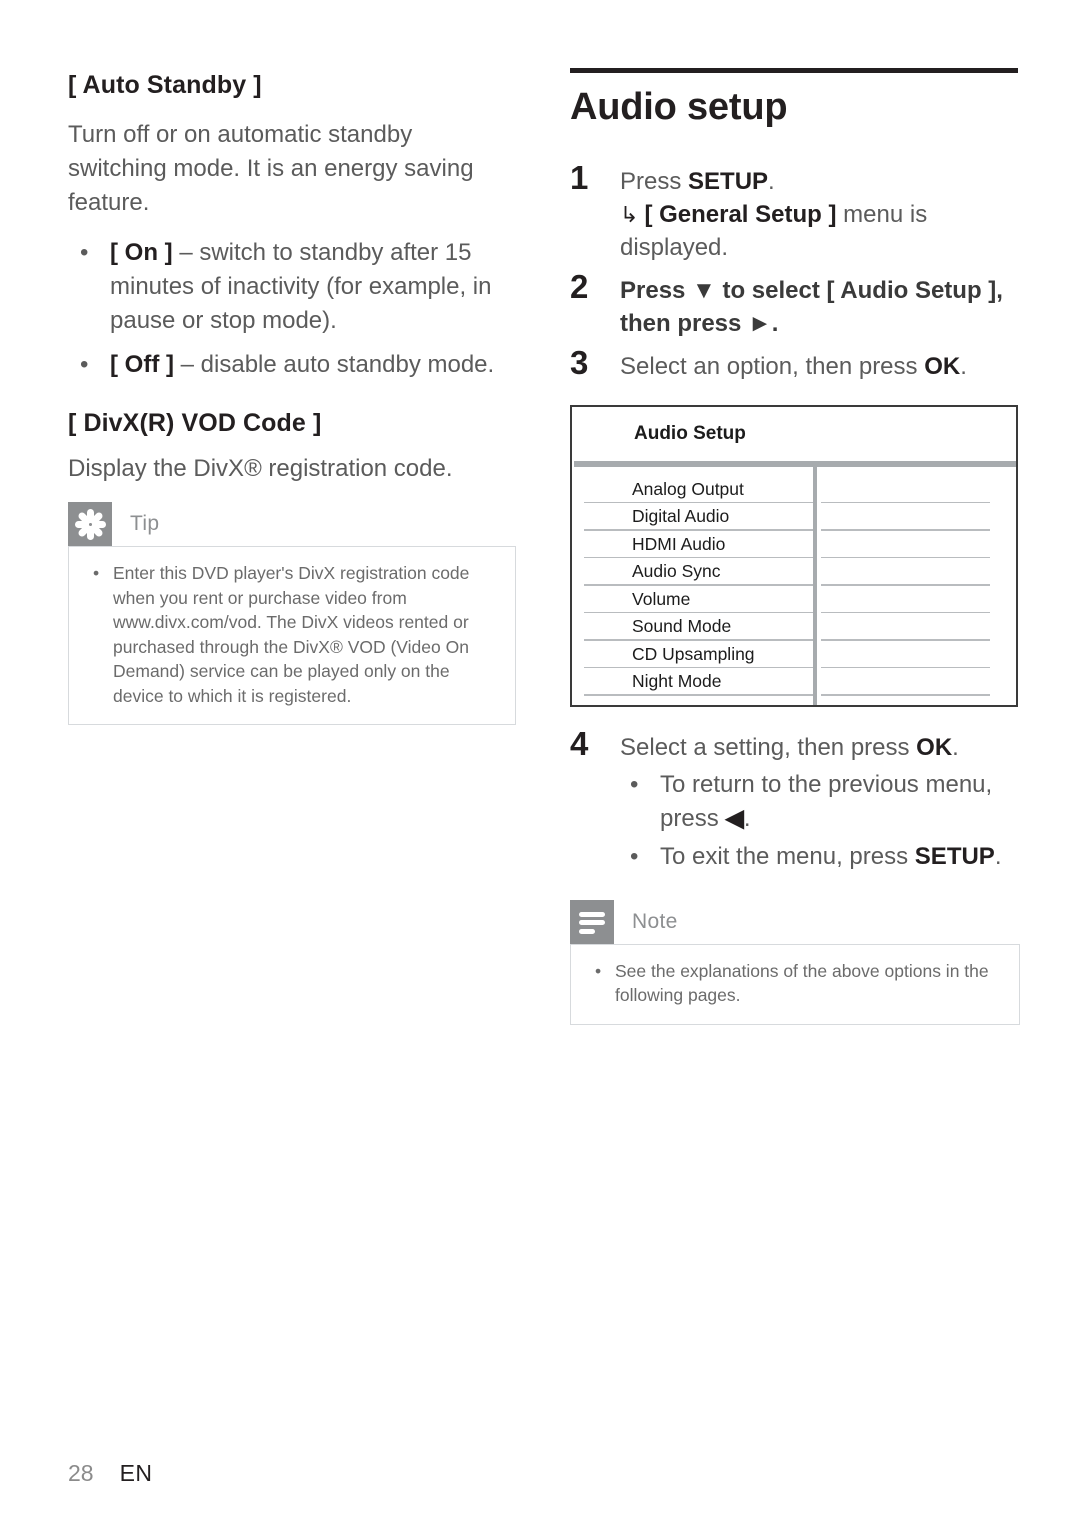  I want to click on table-row: Volume, so click(692, 600).